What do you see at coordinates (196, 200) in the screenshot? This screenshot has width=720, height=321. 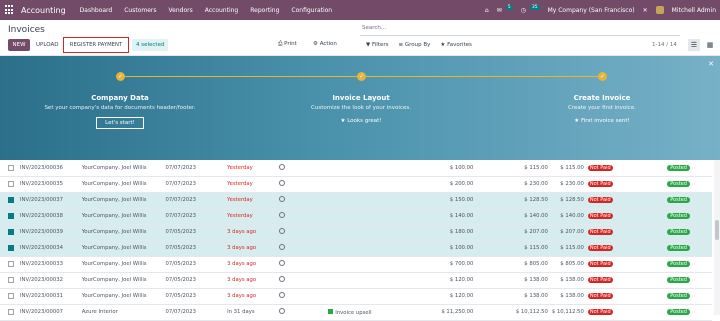 I see `invoice-date: 07/07/2023` at bounding box center [196, 200].